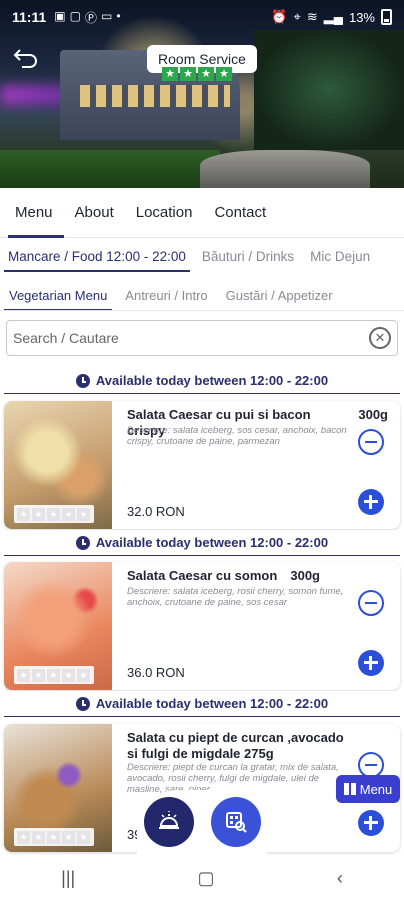  Describe the element at coordinates (279, 295) in the screenshot. I see `subcategory-appetizer: Gustări / Appetizer` at that location.